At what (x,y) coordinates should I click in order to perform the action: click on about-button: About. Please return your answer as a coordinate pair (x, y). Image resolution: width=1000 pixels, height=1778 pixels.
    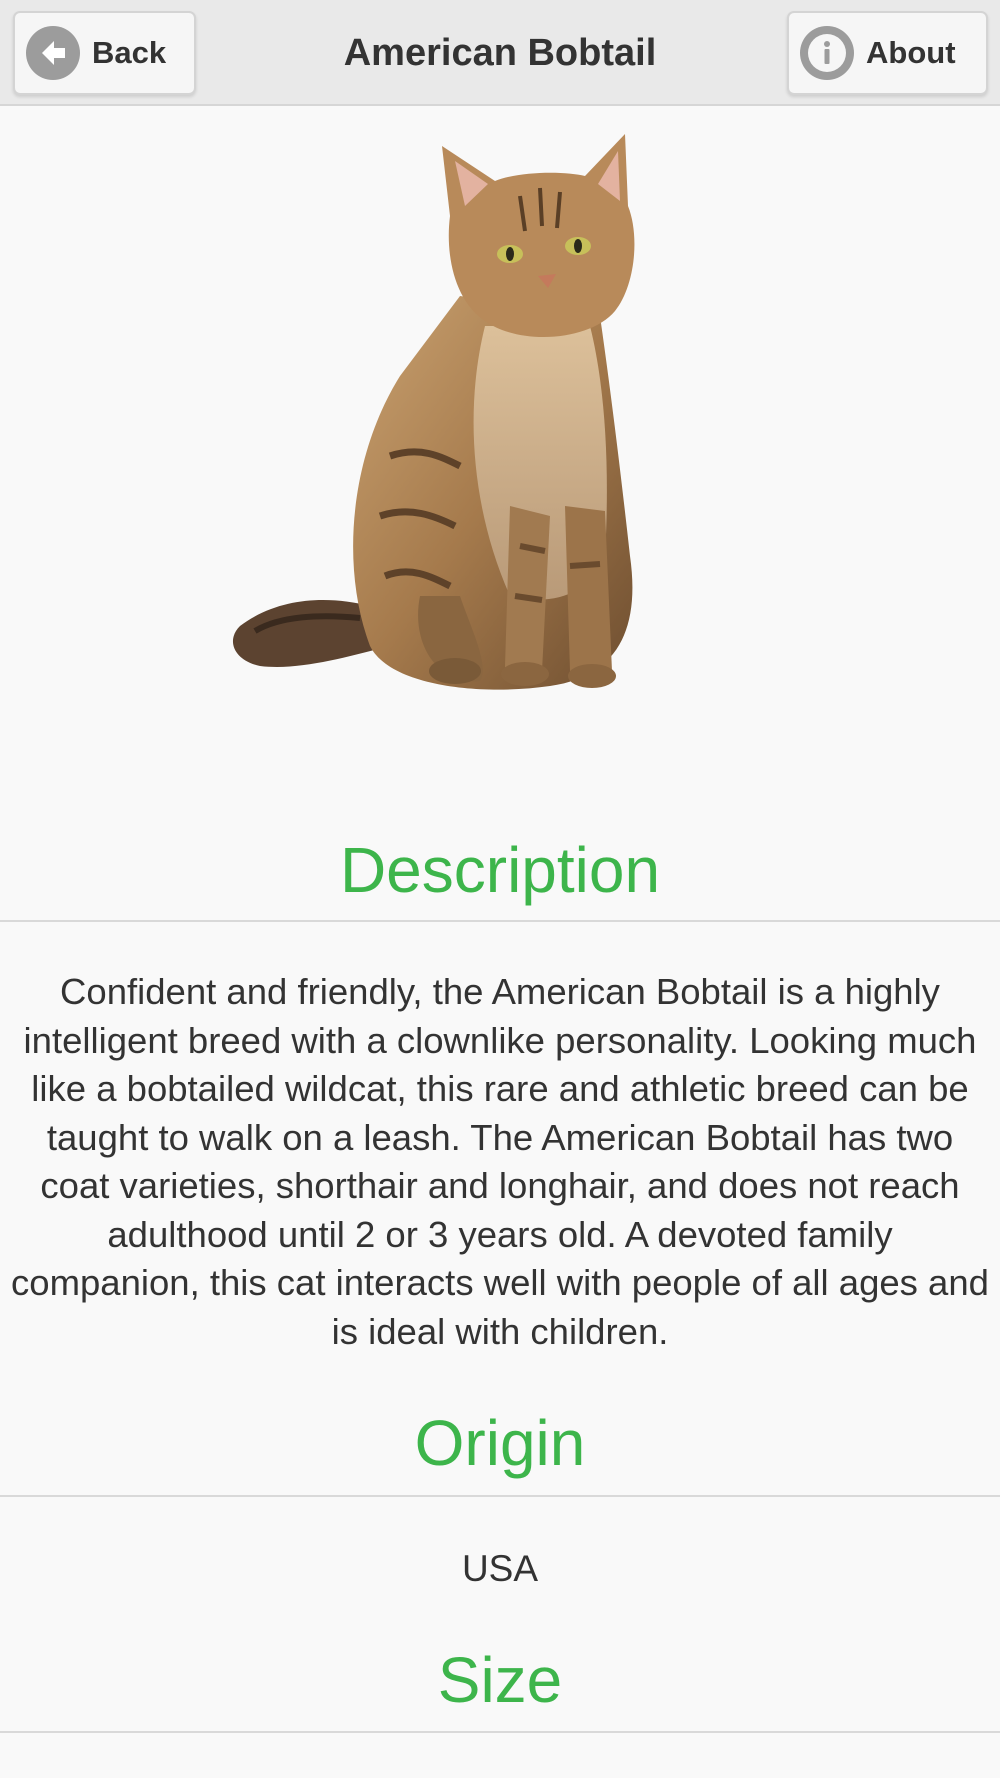
    Looking at the image, I should click on (887, 53).